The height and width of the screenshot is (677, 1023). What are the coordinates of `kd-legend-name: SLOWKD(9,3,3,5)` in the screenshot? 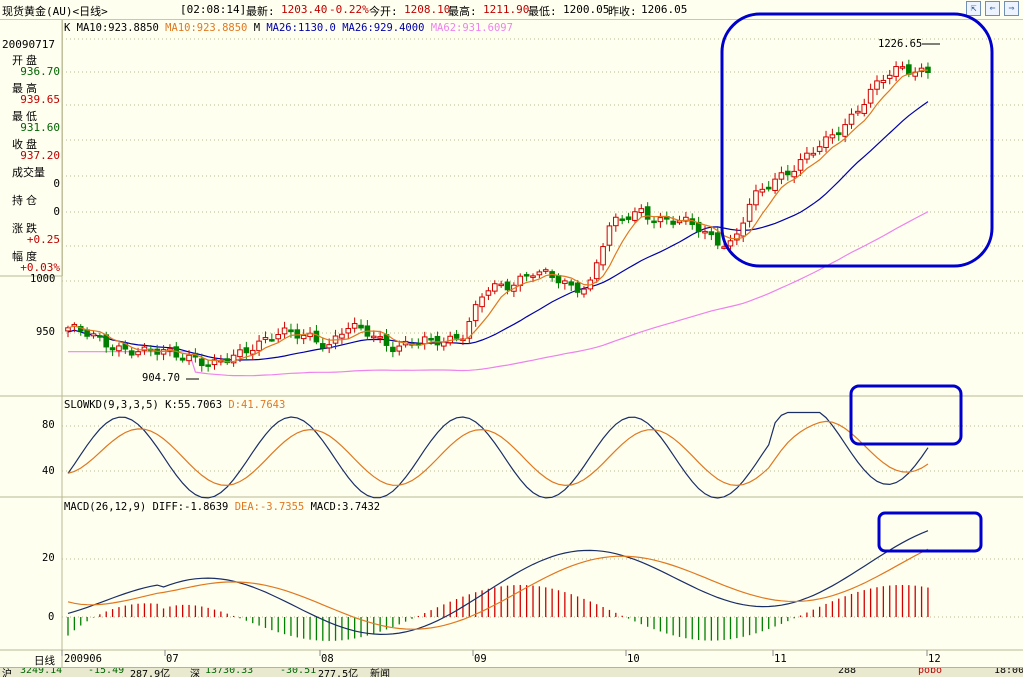 It's located at (111, 405).